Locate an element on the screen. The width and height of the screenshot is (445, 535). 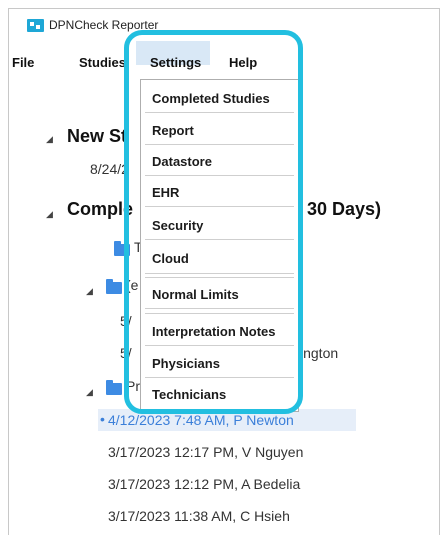
window-title: DPNCheck Reporter is located at coordinates (104, 25).